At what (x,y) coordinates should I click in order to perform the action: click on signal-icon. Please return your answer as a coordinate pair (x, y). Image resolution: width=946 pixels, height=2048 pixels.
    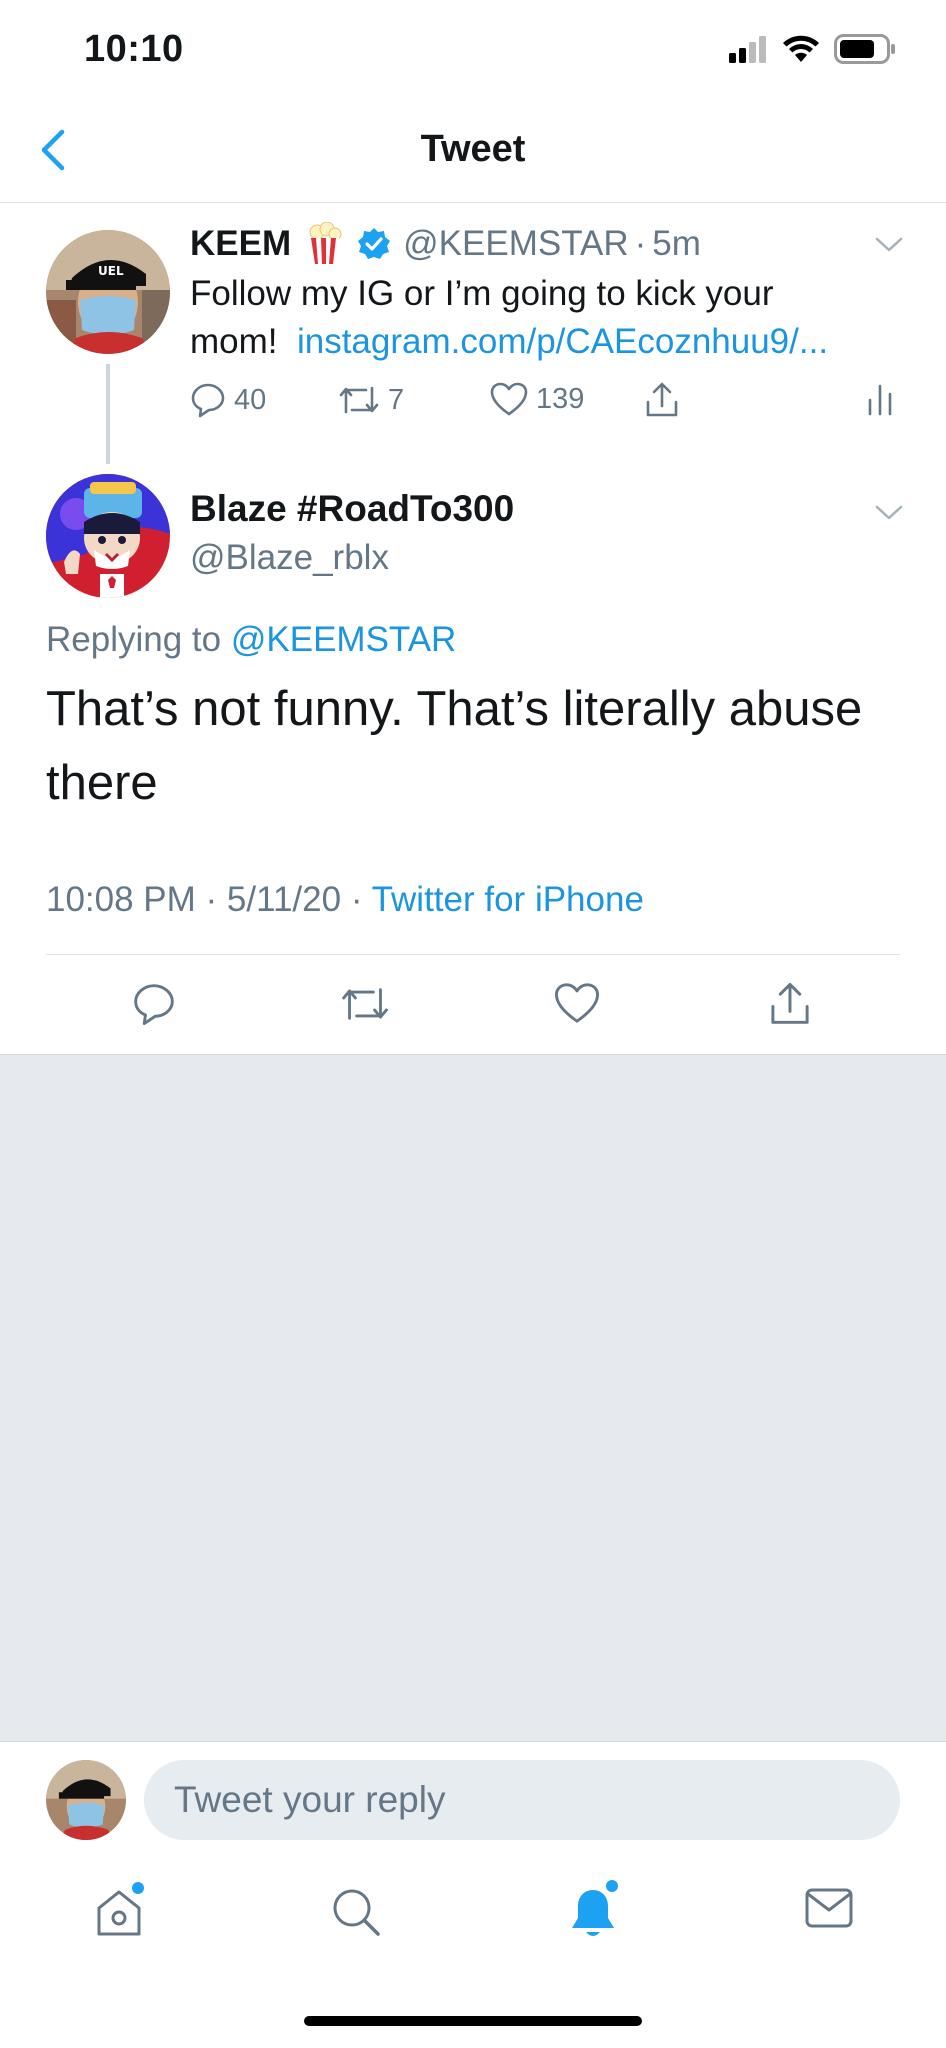
    Looking at the image, I should click on (747, 49).